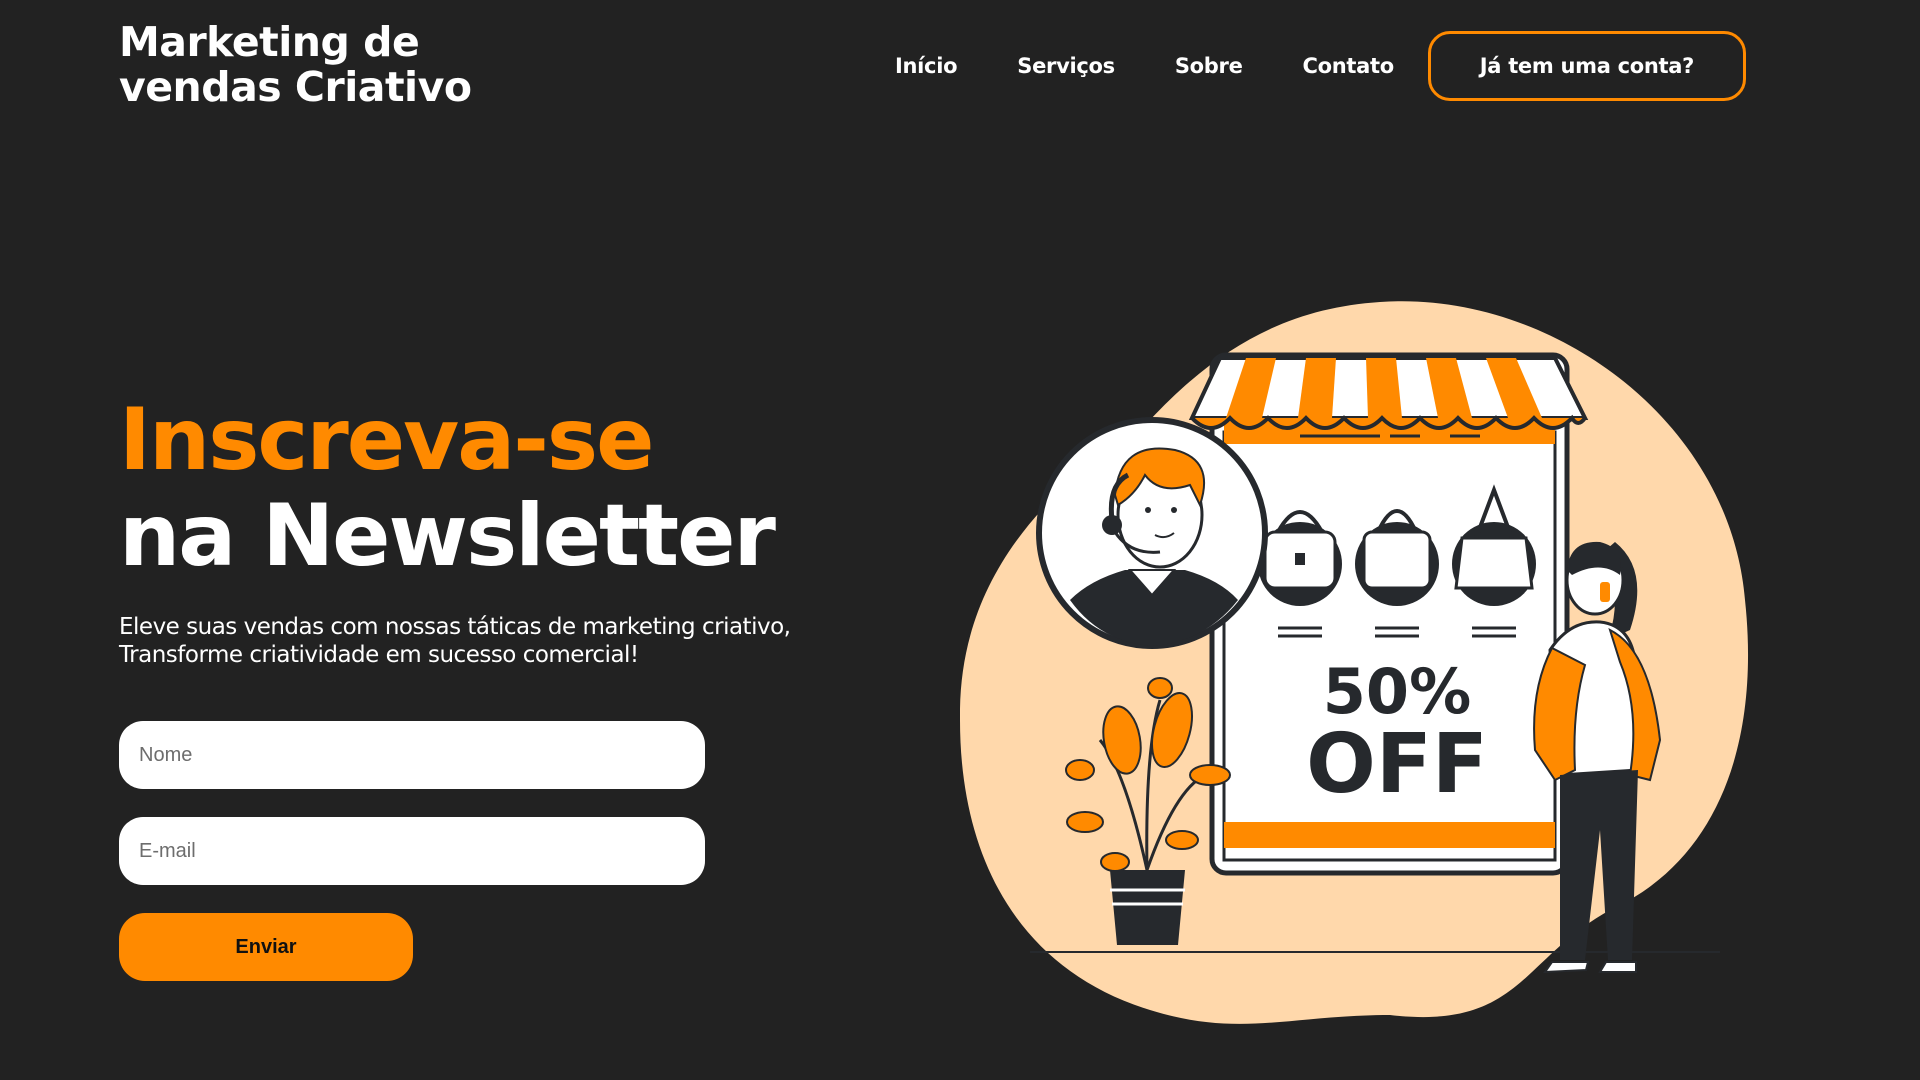 The image size is (1920, 1080). I want to click on hero-title-rest: na Newsletter, so click(447, 536).